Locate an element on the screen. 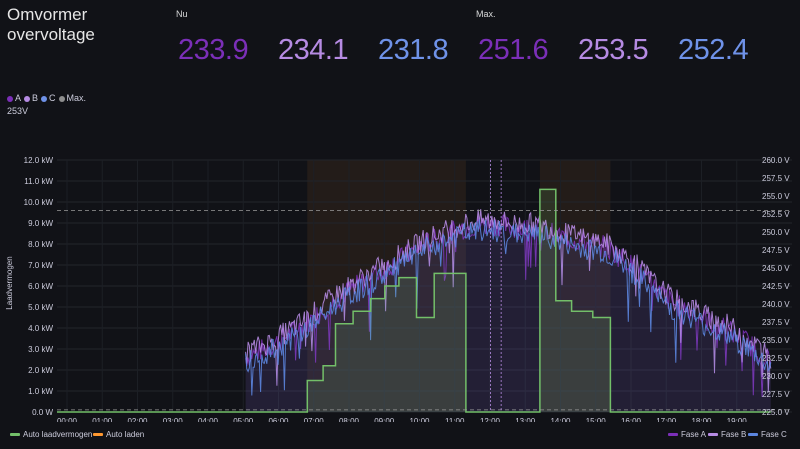  y-right-tick: 227.5 V is located at coordinates (776, 394).